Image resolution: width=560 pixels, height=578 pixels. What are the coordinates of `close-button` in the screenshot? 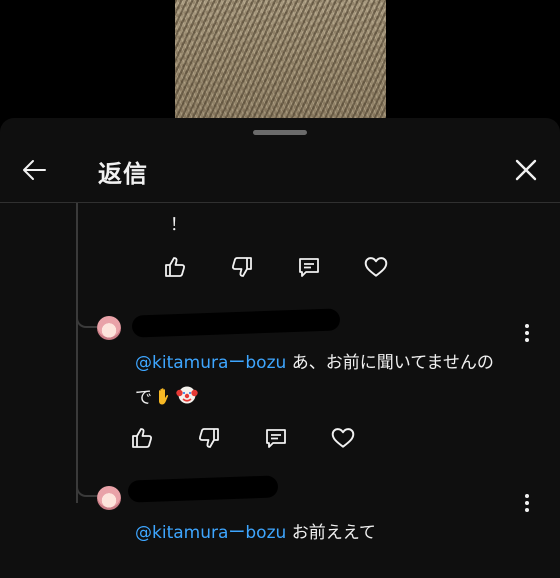 It's located at (526, 170).